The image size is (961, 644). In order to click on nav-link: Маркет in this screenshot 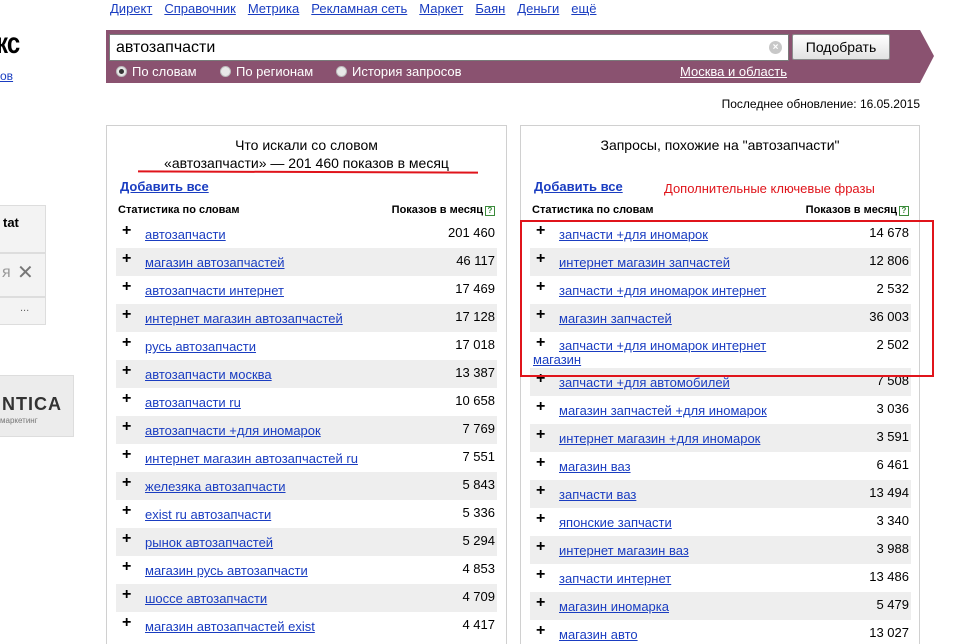, I will do `click(441, 8)`.